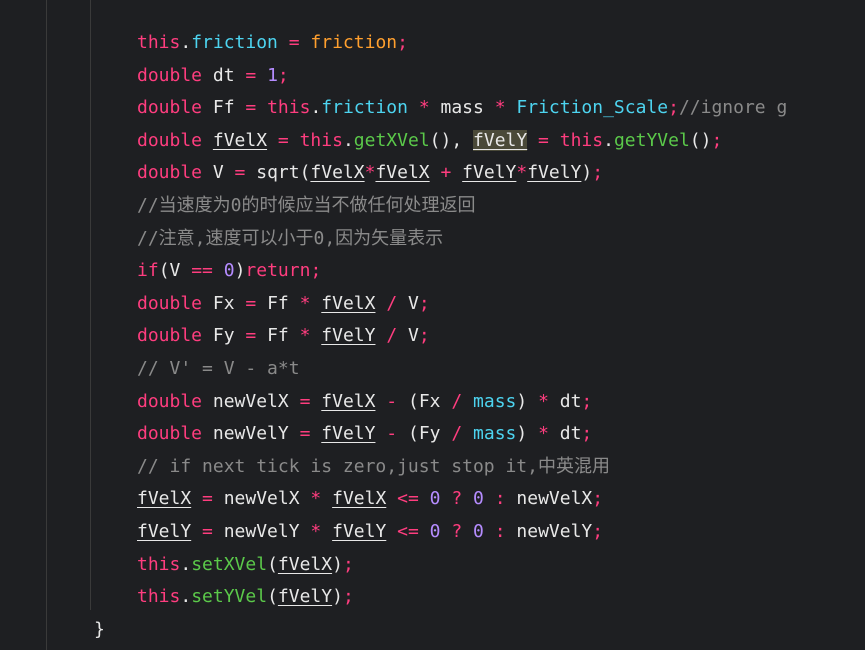 The width and height of the screenshot is (865, 650). Describe the element at coordinates (462, 108) in the screenshot. I see `token-identifier: mass` at that location.